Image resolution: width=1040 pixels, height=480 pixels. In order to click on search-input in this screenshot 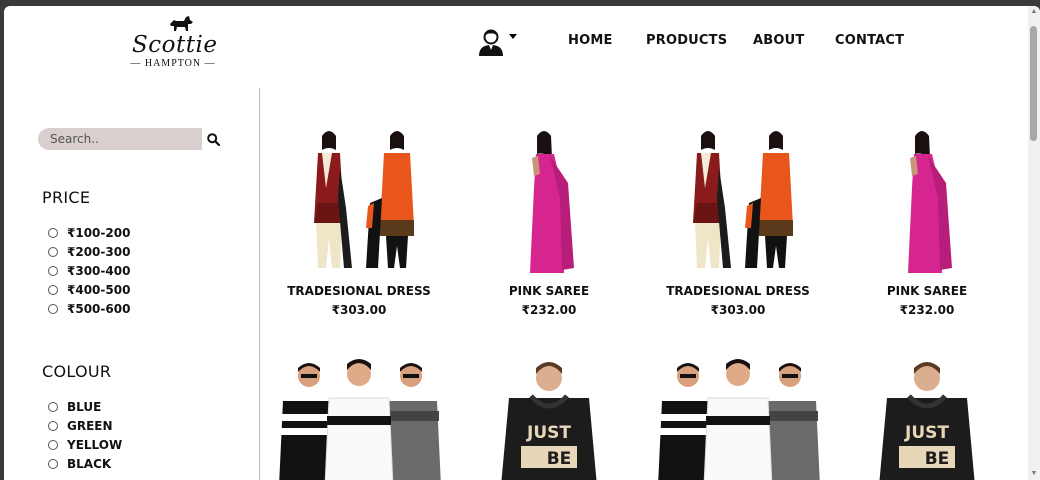, I will do `click(120, 139)`.